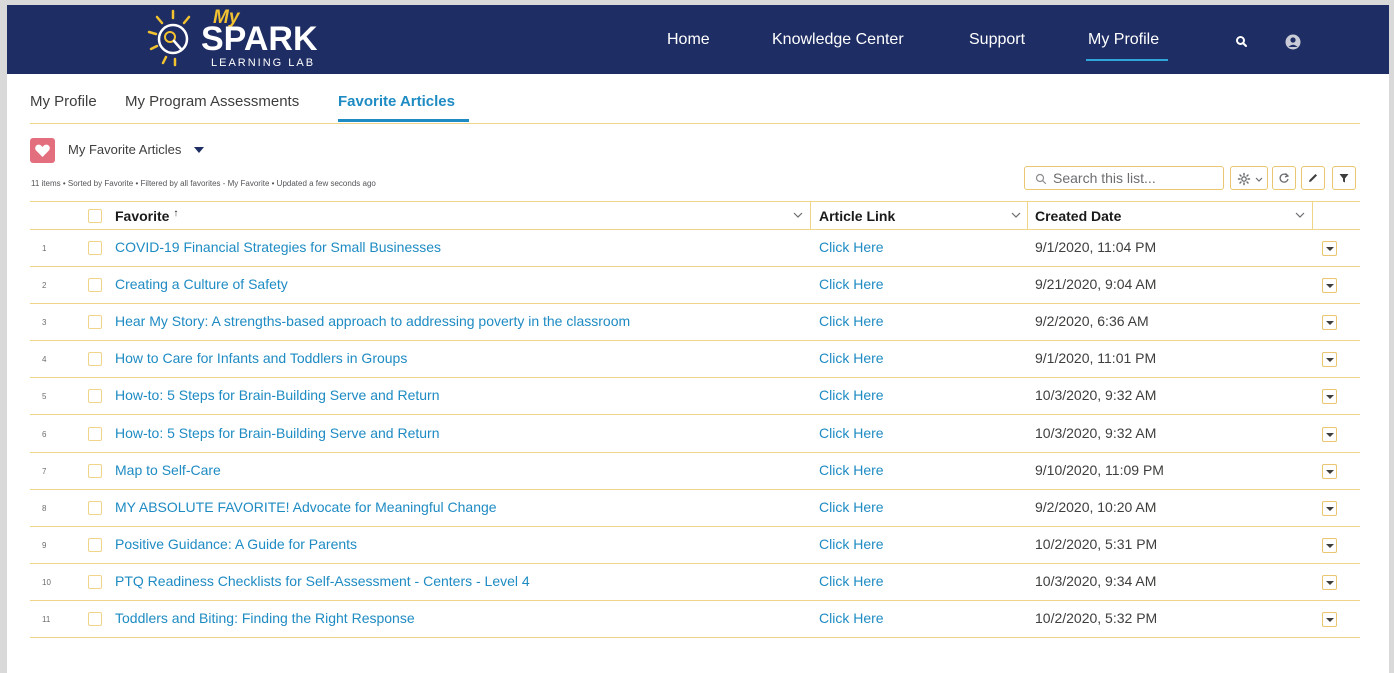 The width and height of the screenshot is (1394, 673). I want to click on filter-icon, so click(1344, 178).